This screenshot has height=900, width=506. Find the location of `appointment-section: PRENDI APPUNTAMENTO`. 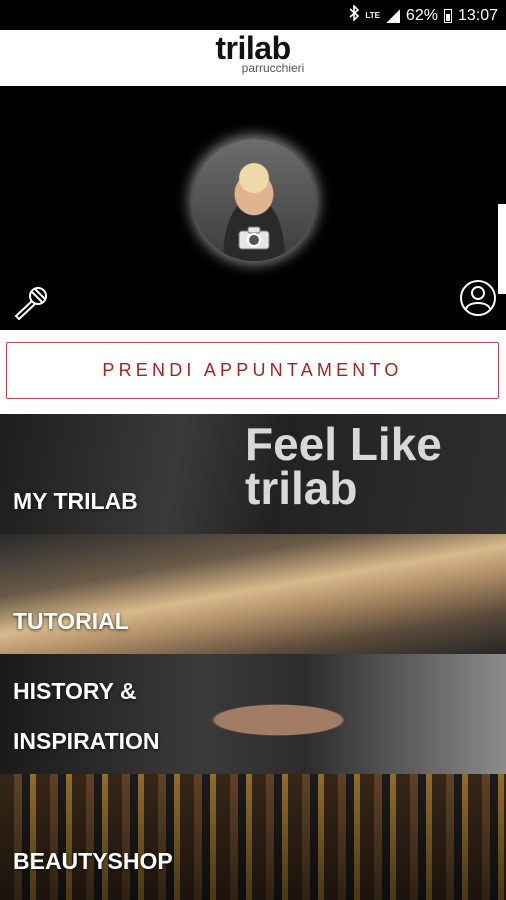

appointment-section: PRENDI APPUNTAMENTO is located at coordinates (253, 372).